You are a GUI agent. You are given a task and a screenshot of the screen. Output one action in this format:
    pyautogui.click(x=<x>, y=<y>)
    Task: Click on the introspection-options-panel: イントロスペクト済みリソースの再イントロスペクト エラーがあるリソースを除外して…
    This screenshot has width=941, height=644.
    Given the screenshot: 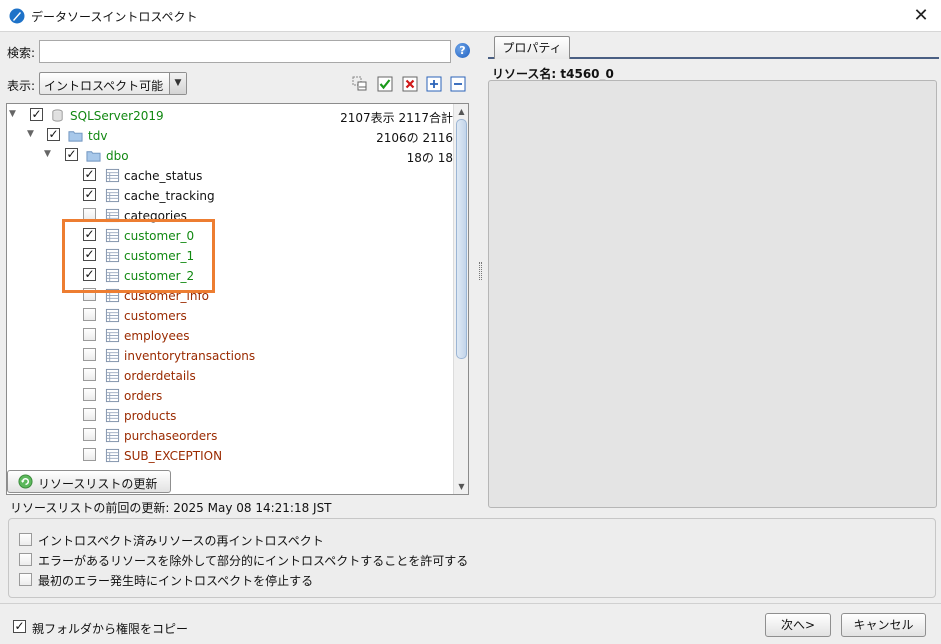 What is the action you would take?
    pyautogui.click(x=472, y=558)
    